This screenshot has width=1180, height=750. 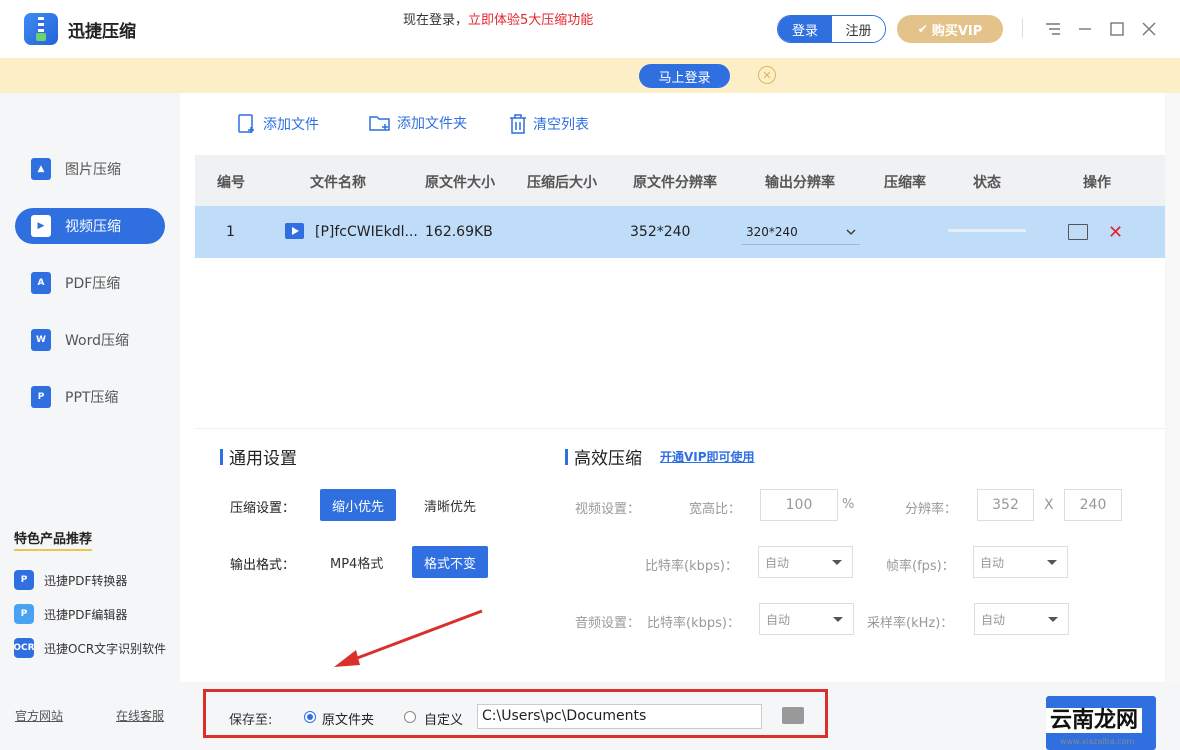 I want to click on general-title-text: 通用设置, so click(x=263, y=459).